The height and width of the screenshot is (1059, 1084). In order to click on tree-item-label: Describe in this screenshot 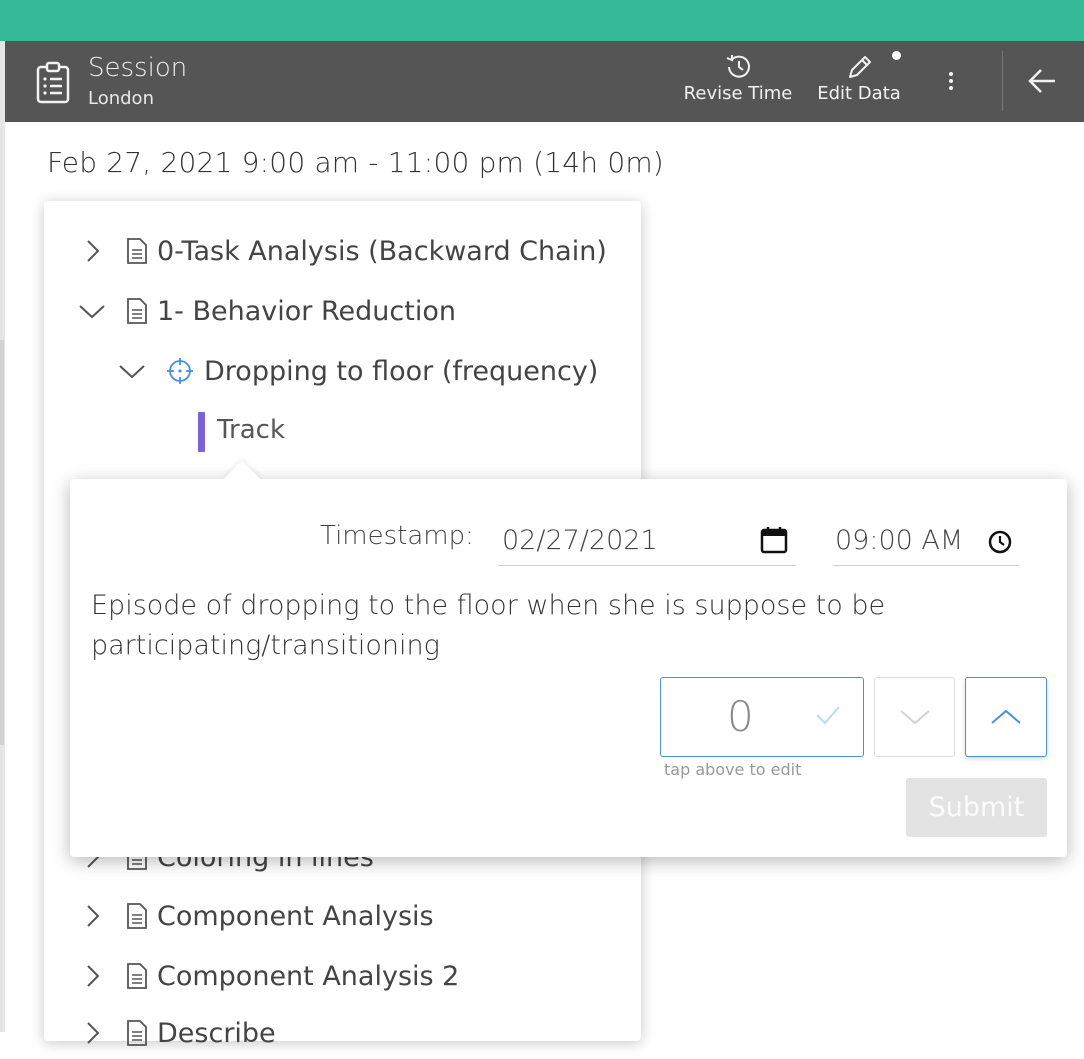, I will do `click(216, 1033)`.